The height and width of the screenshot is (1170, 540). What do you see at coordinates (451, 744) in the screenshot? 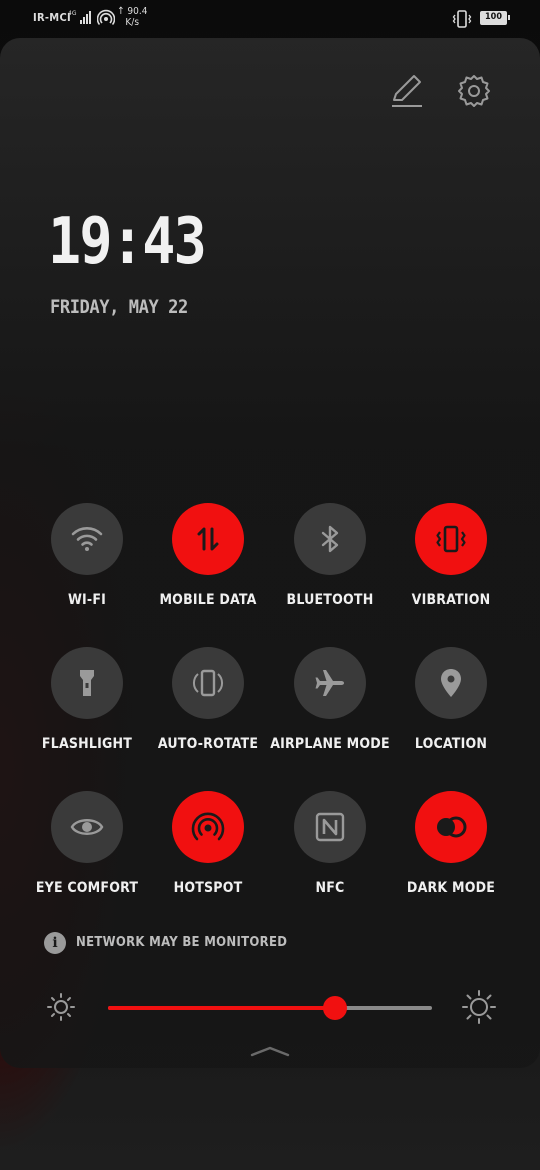
I see `tile-label: LOCATION` at bounding box center [451, 744].